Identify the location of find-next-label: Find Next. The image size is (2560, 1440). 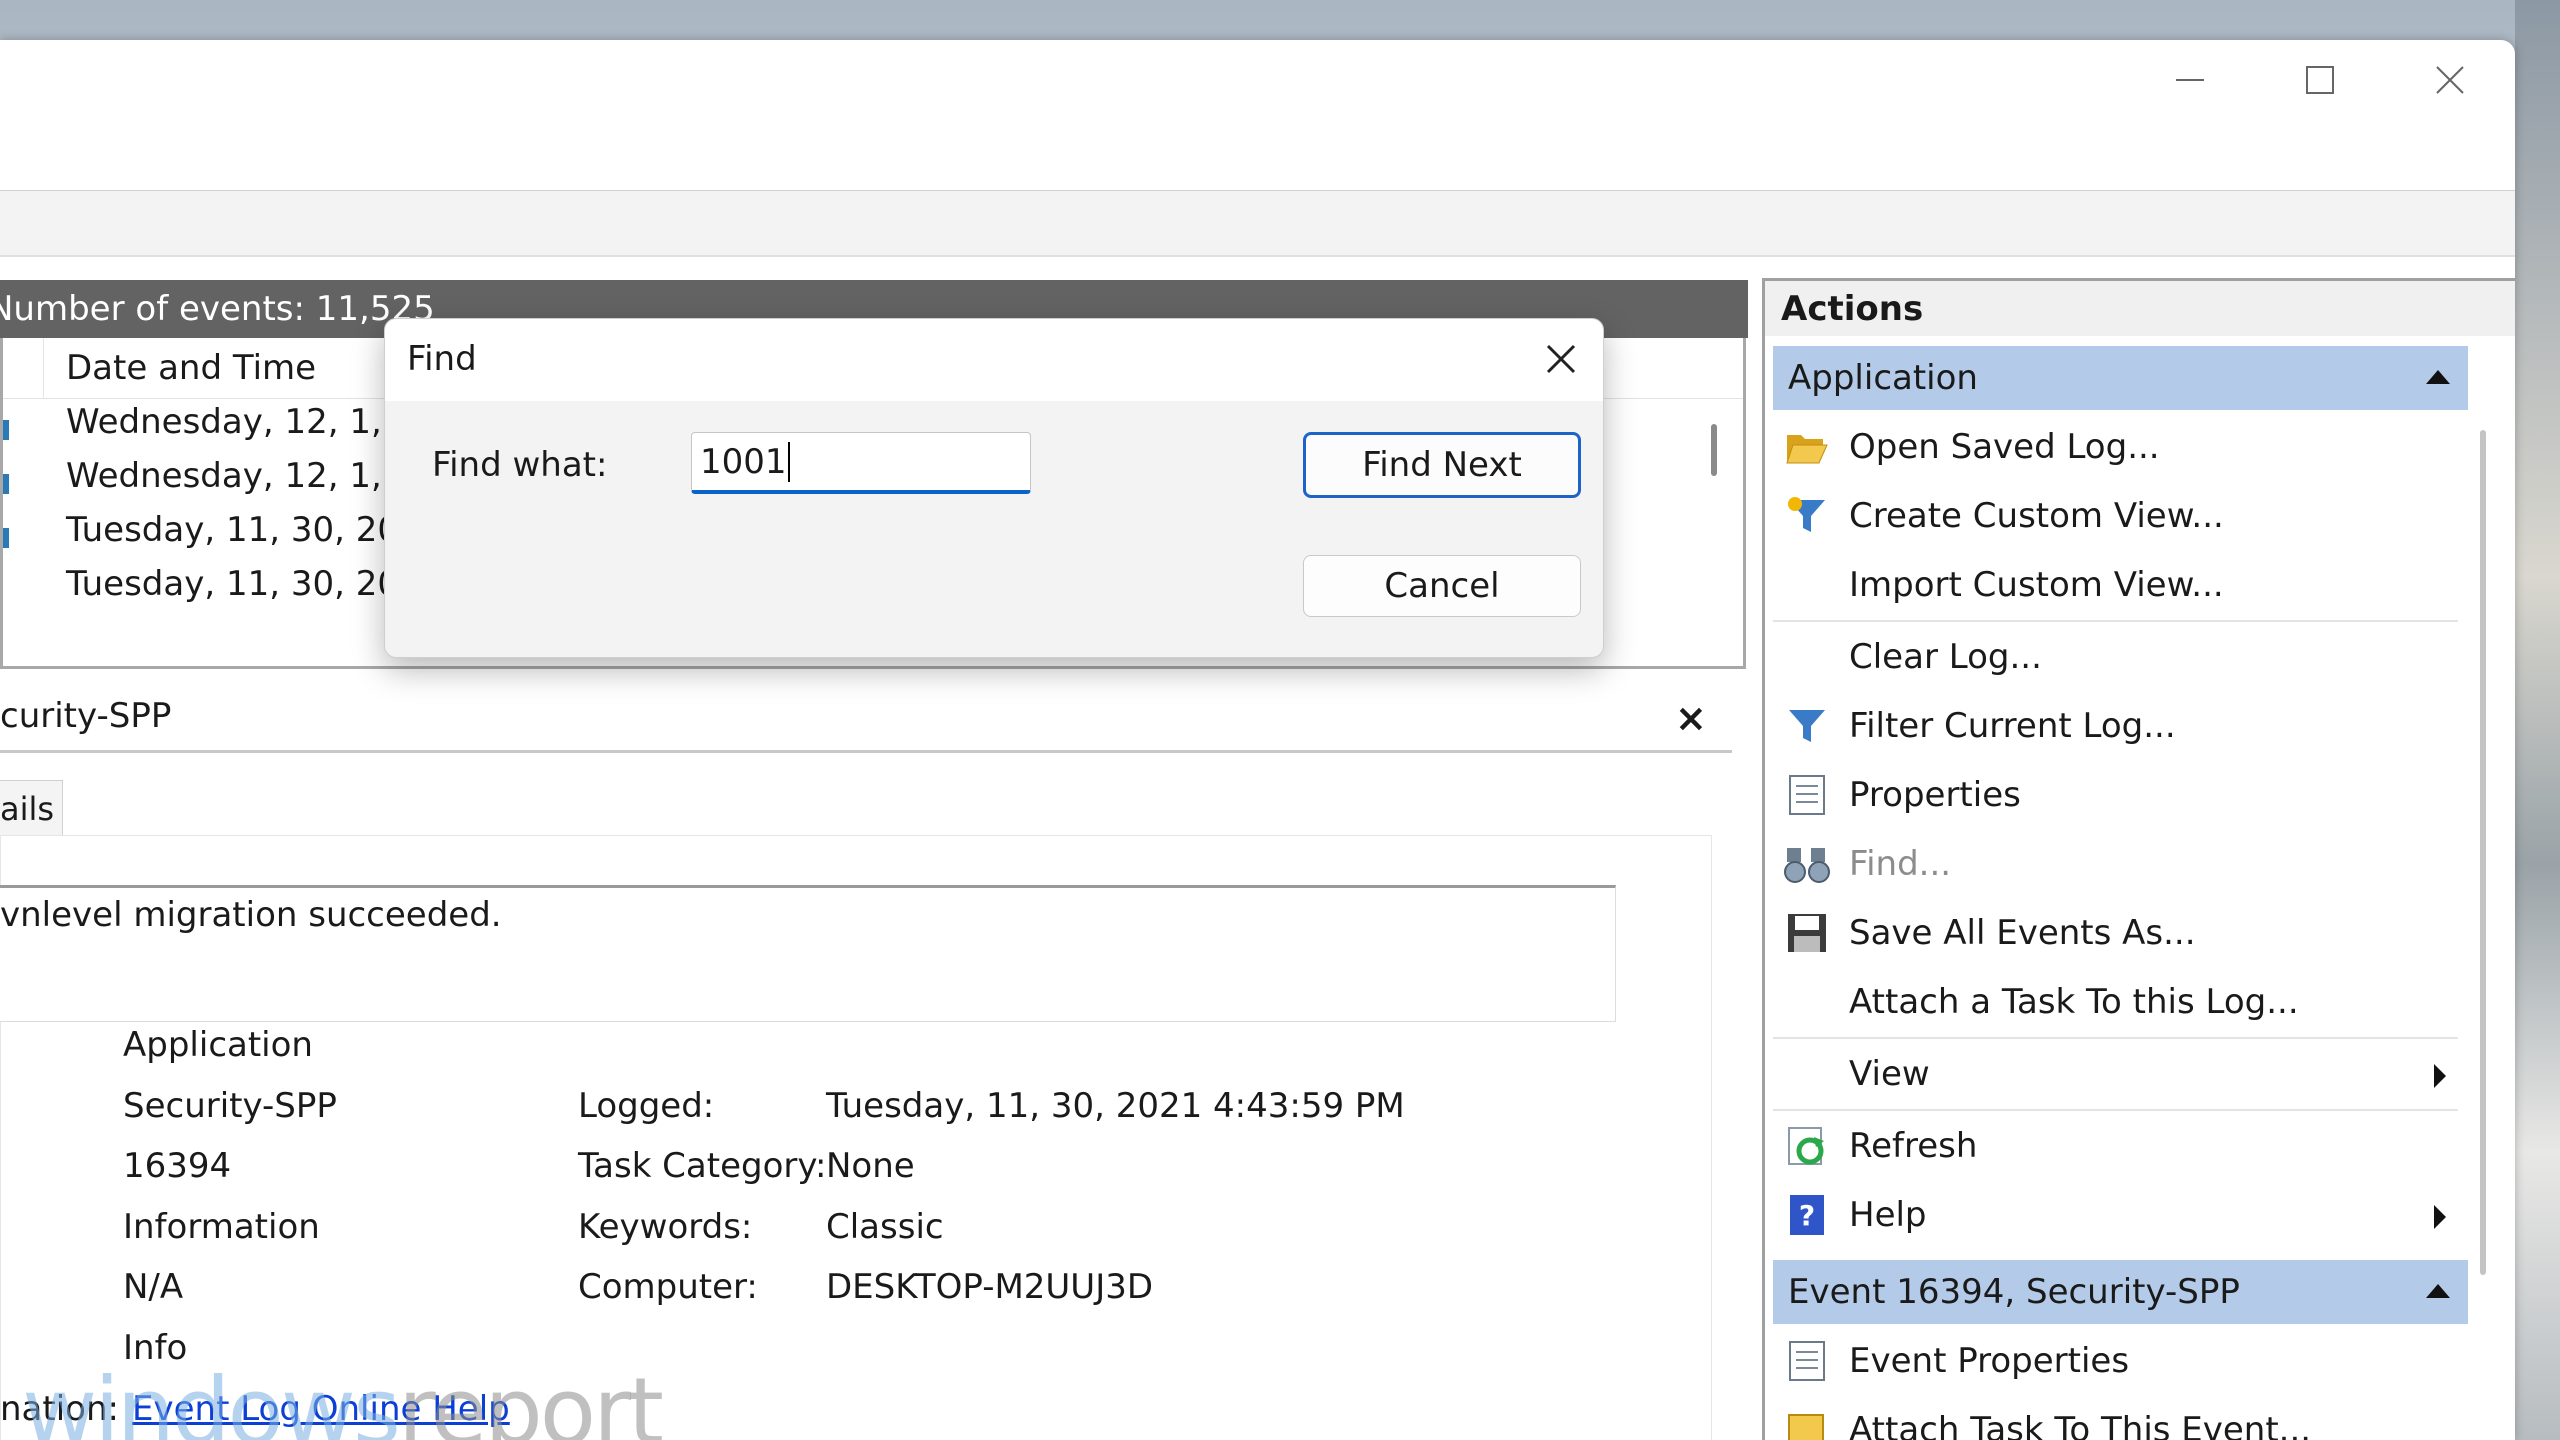
(1442, 465).